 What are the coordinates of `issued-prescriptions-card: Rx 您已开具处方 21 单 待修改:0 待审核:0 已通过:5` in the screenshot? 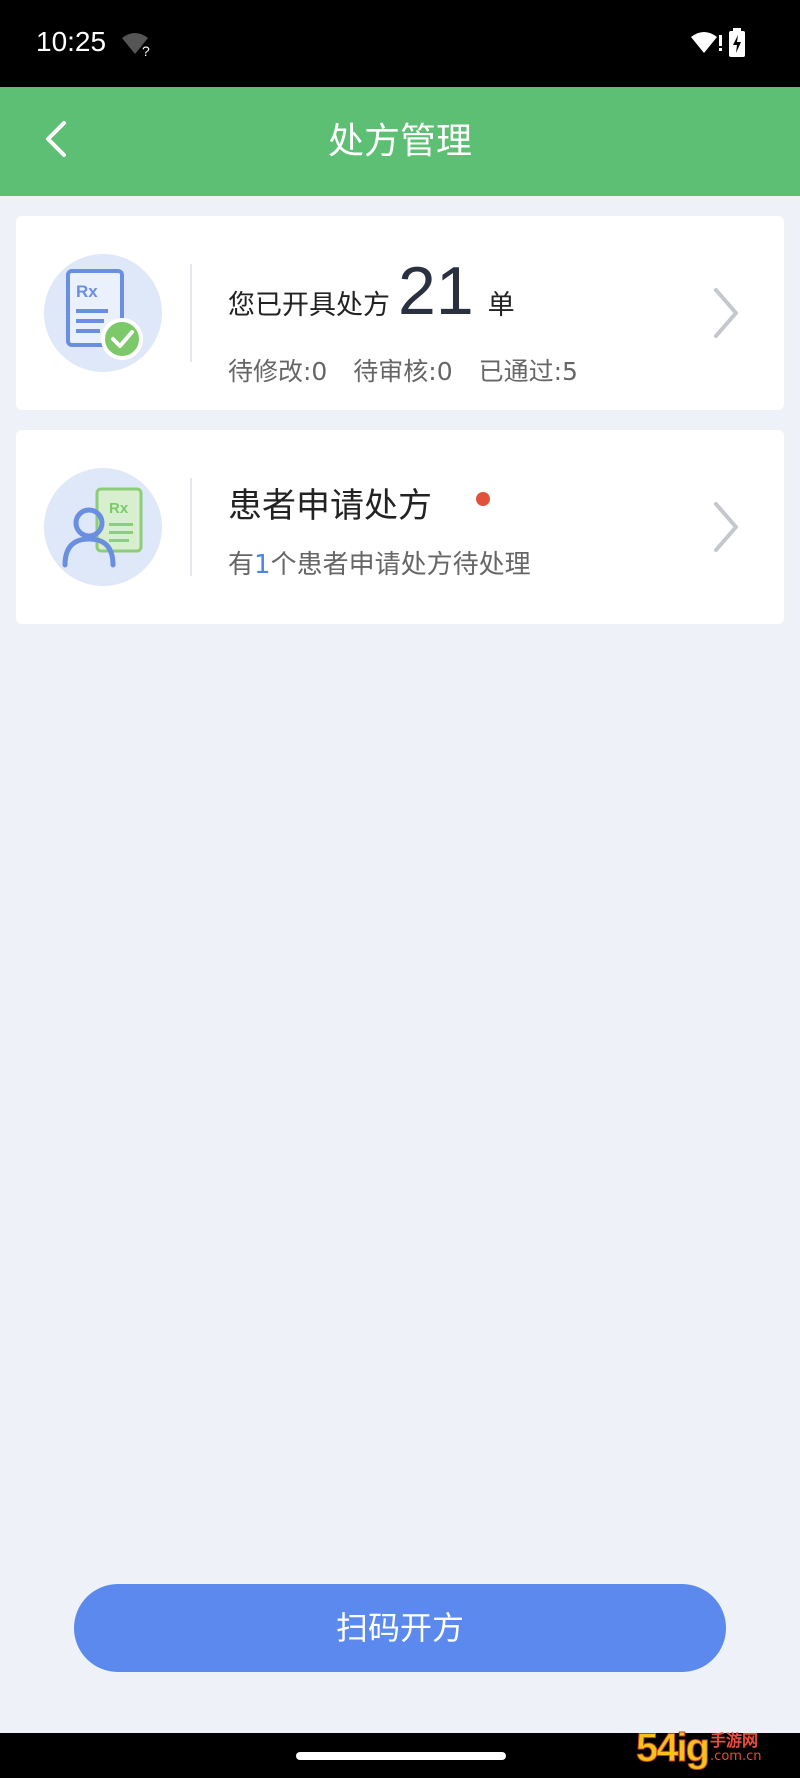 It's located at (400, 313).